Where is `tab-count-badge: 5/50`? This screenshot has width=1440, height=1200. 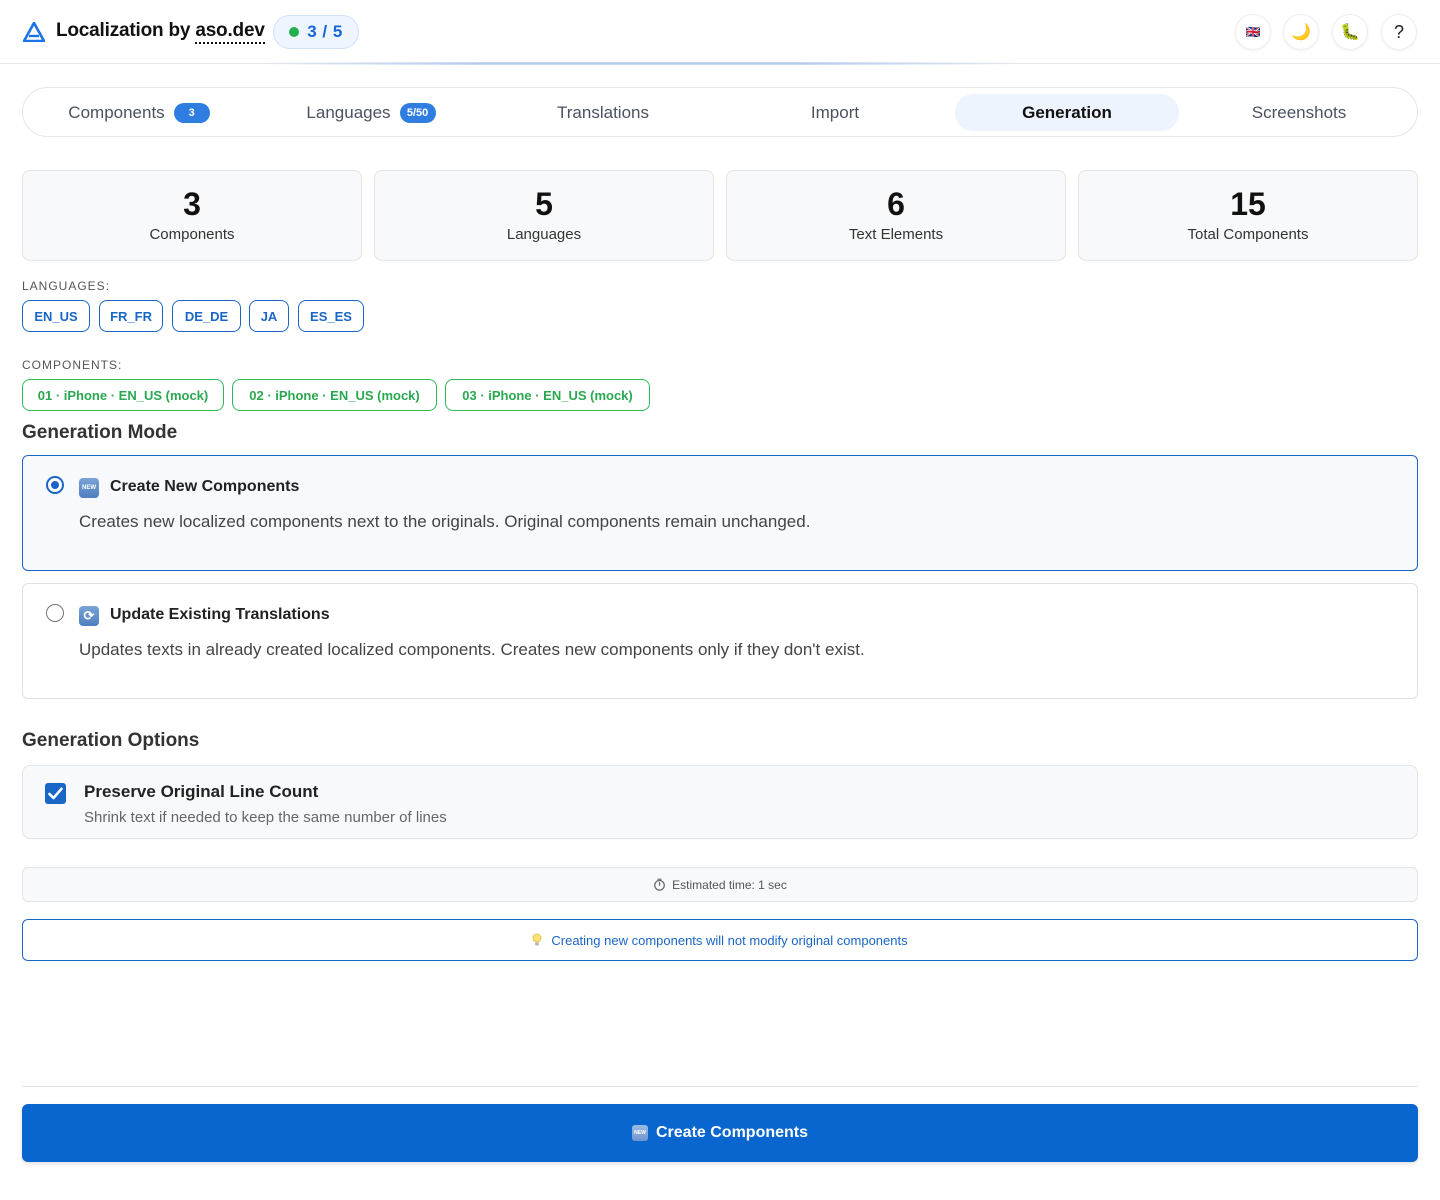 tab-count-badge: 5/50 is located at coordinates (417, 112).